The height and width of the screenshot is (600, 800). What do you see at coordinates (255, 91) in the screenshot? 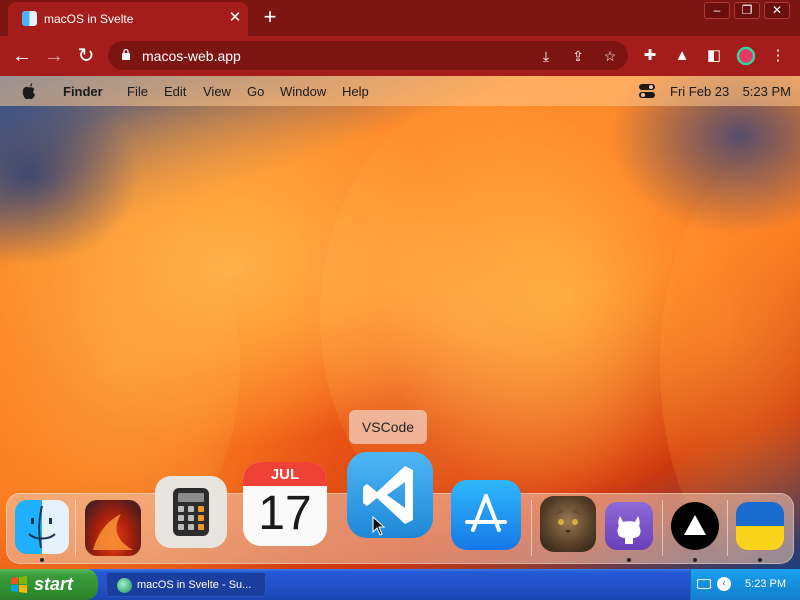
I see `menu-go: Go` at bounding box center [255, 91].